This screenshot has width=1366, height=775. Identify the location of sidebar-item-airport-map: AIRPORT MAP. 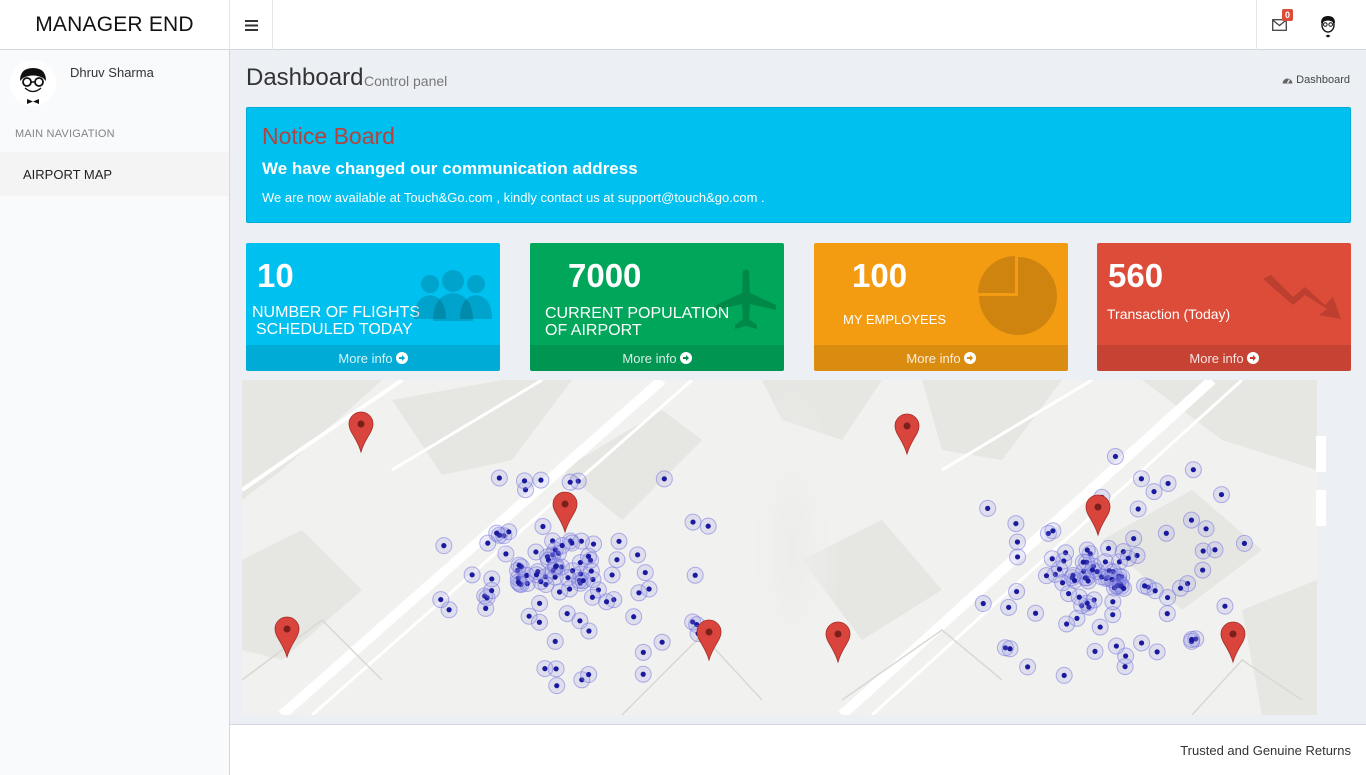
(114, 174).